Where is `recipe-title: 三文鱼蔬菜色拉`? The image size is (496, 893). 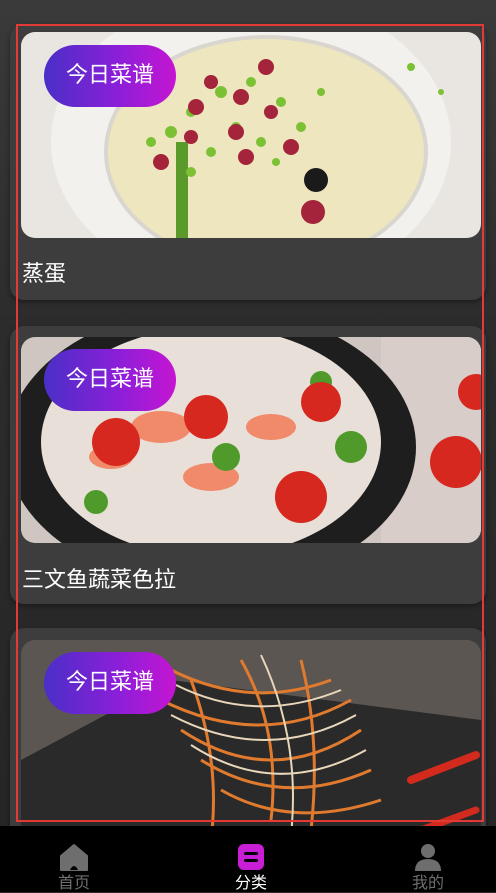 recipe-title: 三文鱼蔬菜色拉 is located at coordinates (99, 580).